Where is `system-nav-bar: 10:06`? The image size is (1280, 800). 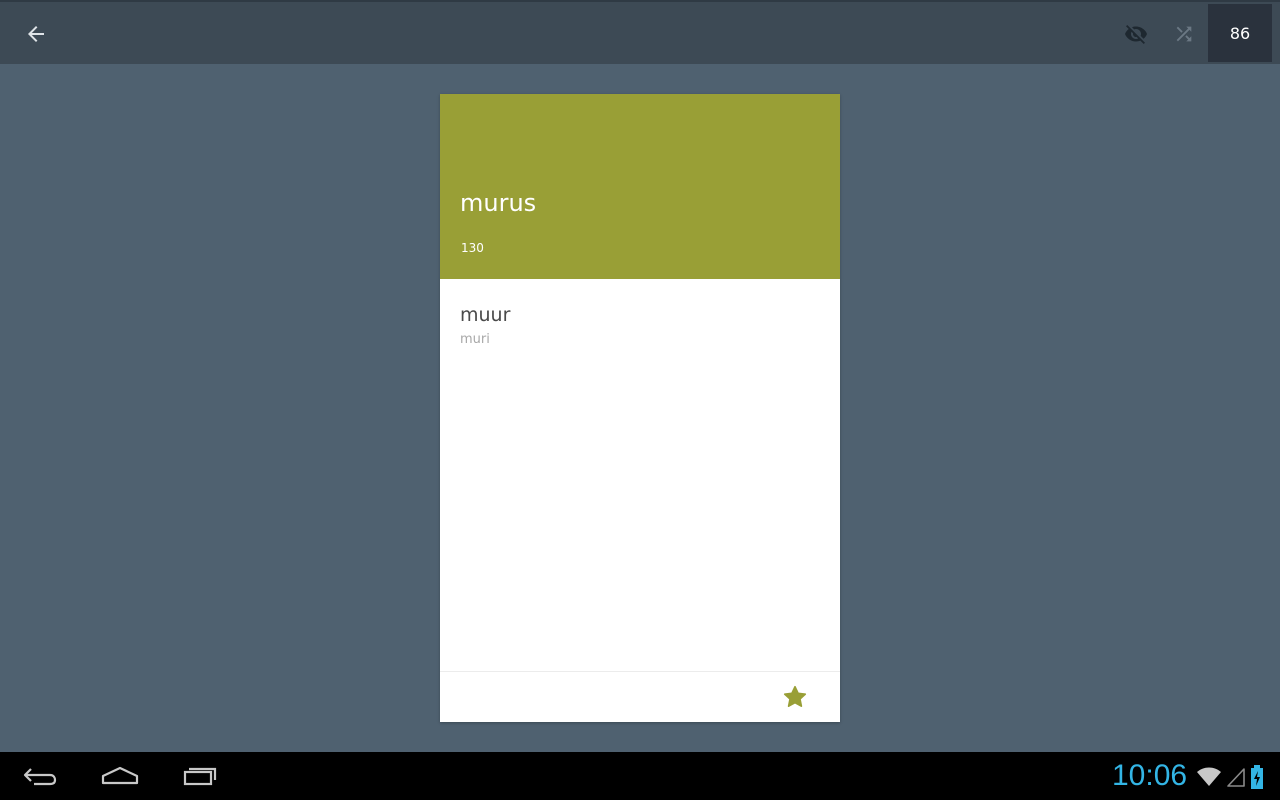
system-nav-bar: 10:06 is located at coordinates (640, 776).